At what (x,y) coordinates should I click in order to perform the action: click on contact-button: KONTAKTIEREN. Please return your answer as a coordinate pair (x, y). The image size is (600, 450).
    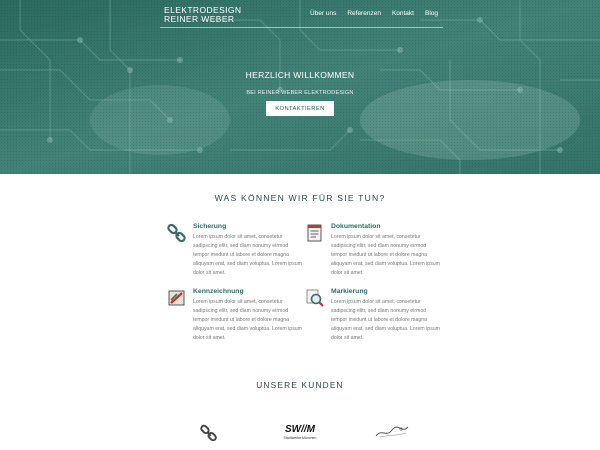
    Looking at the image, I should click on (300, 108).